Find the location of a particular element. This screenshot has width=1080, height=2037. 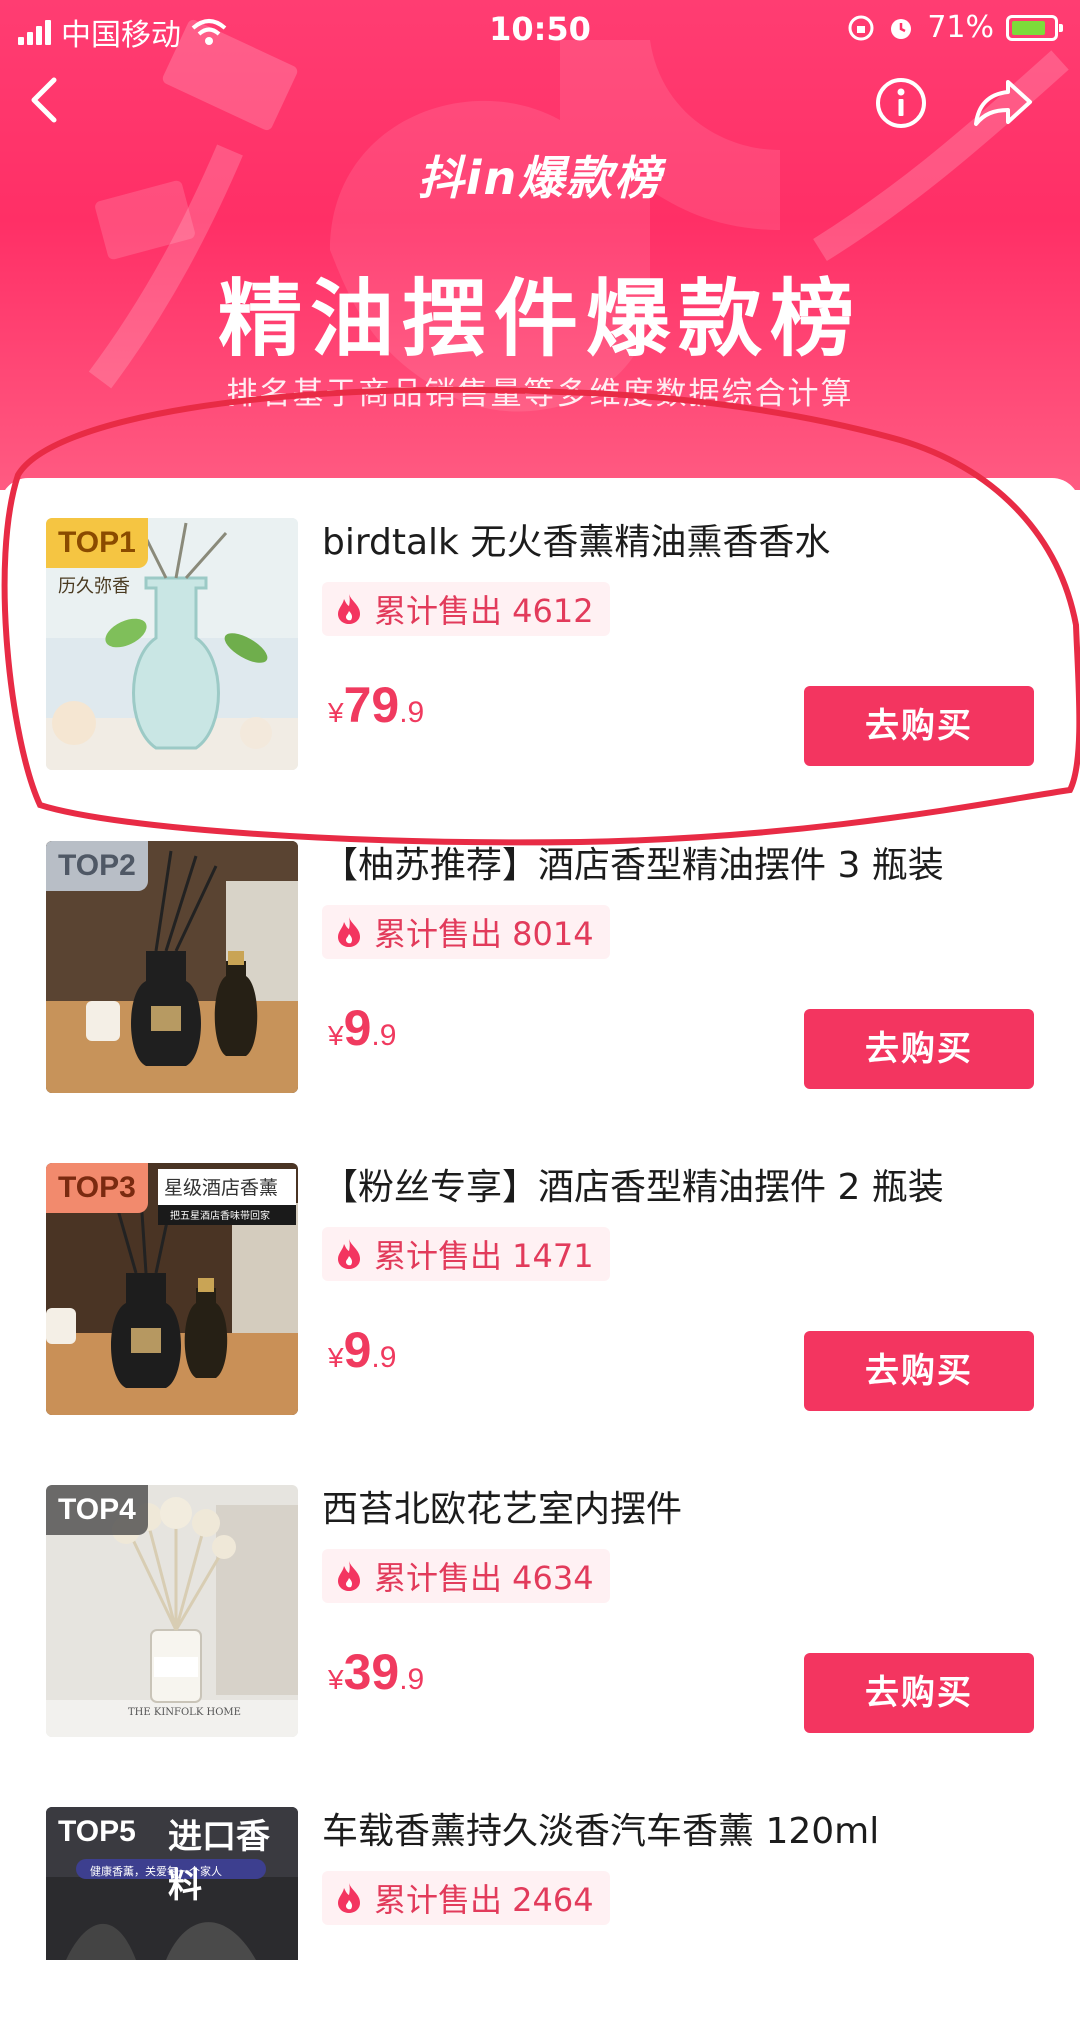

alarm-icon is located at coordinates (901, 28).